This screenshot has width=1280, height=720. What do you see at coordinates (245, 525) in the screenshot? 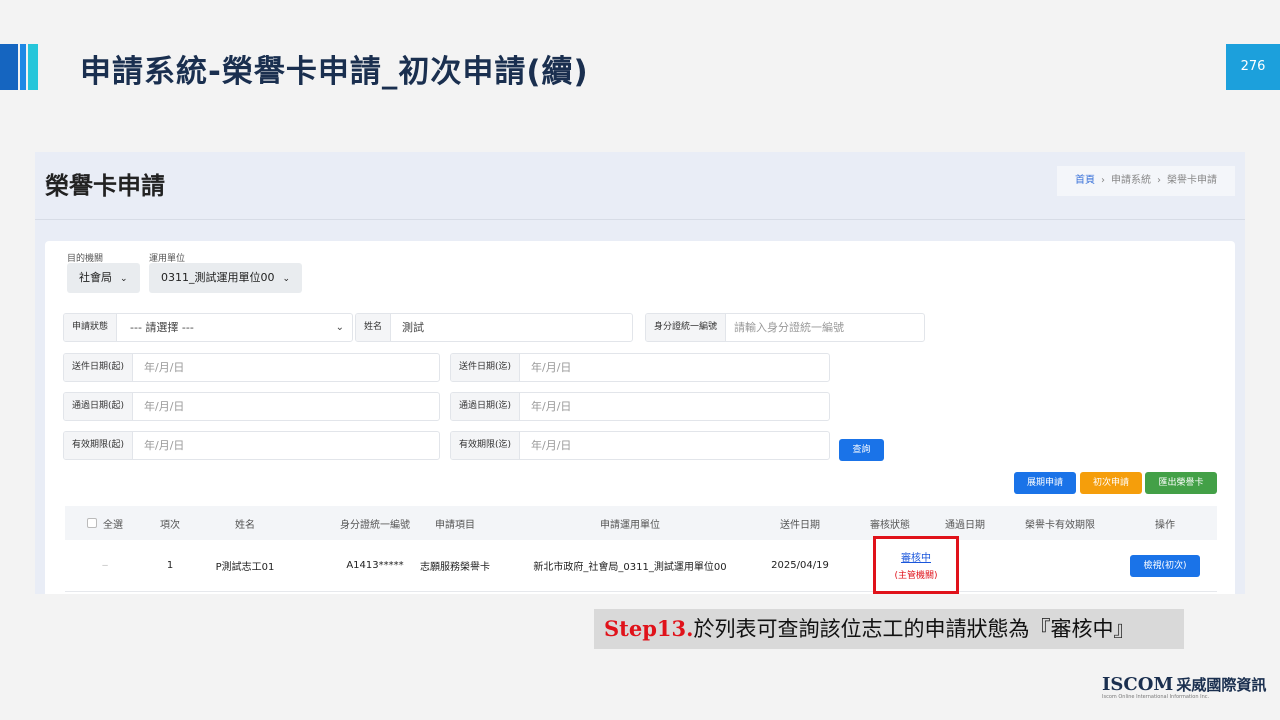
I see `header-name: 姓名` at bounding box center [245, 525].